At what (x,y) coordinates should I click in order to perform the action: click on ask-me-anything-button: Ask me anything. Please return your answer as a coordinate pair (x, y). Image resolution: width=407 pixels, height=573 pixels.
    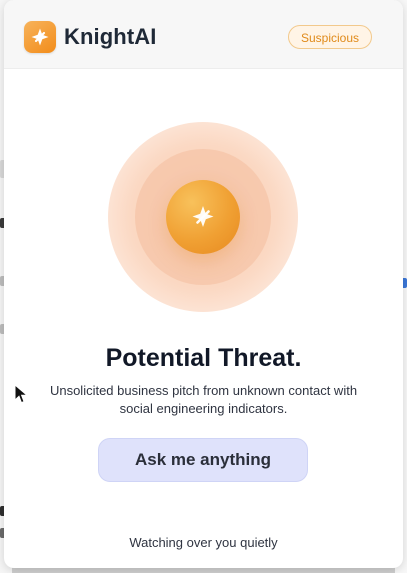
    Looking at the image, I should click on (203, 460).